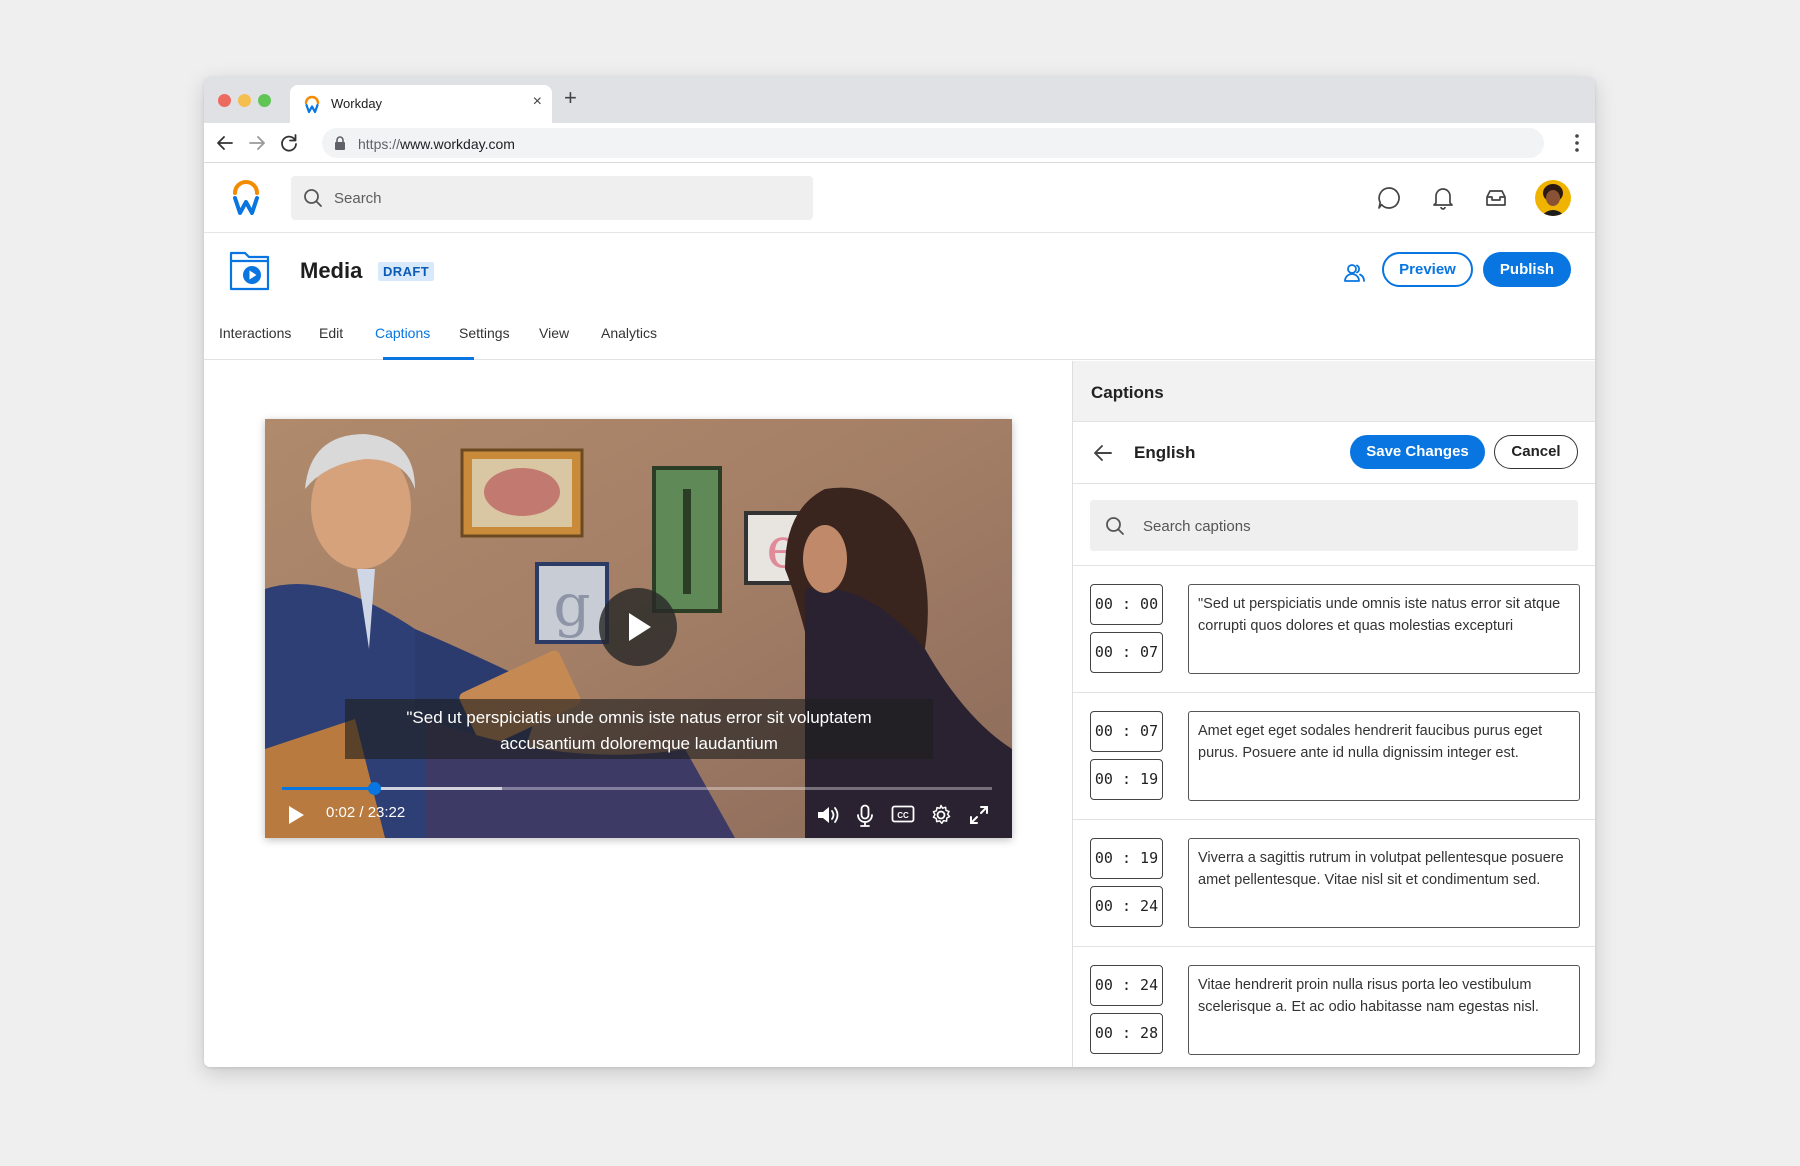 Image resolution: width=1800 pixels, height=1166 pixels. What do you see at coordinates (571, 605) in the screenshot?
I see `svg-text: g` at bounding box center [571, 605].